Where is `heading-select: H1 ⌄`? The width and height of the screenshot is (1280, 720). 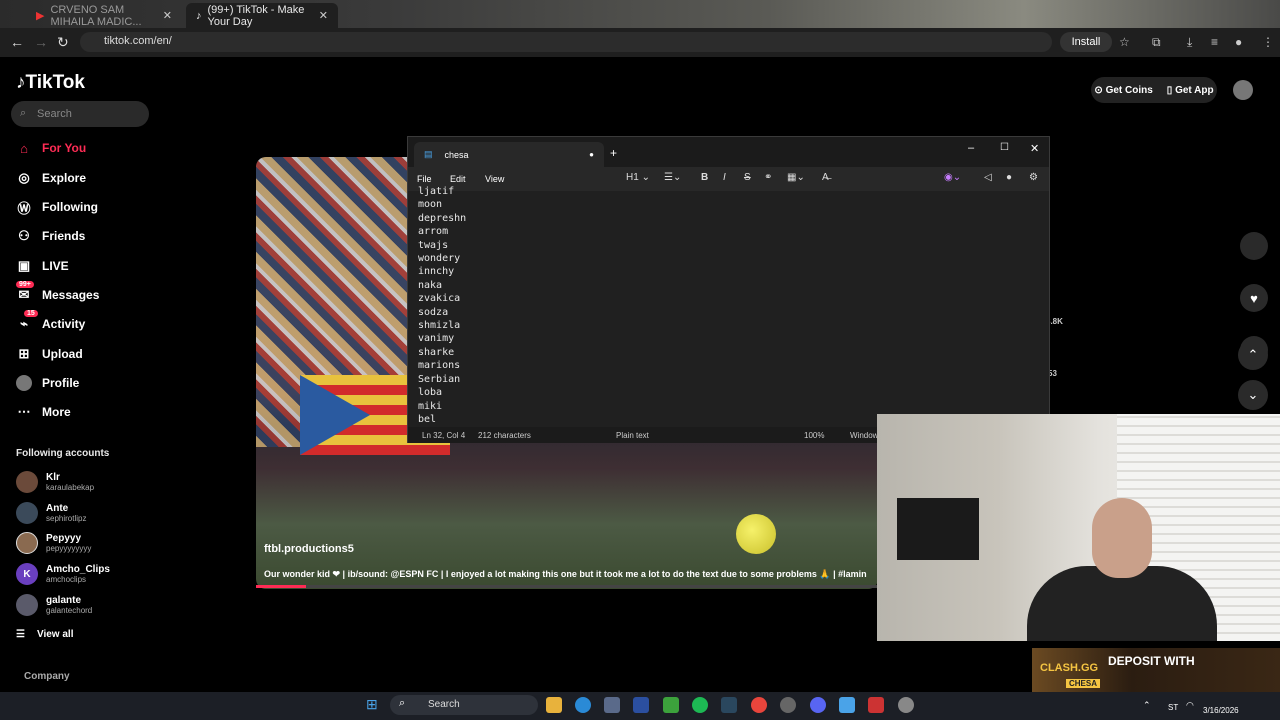 heading-select: H1 ⌄ is located at coordinates (638, 177).